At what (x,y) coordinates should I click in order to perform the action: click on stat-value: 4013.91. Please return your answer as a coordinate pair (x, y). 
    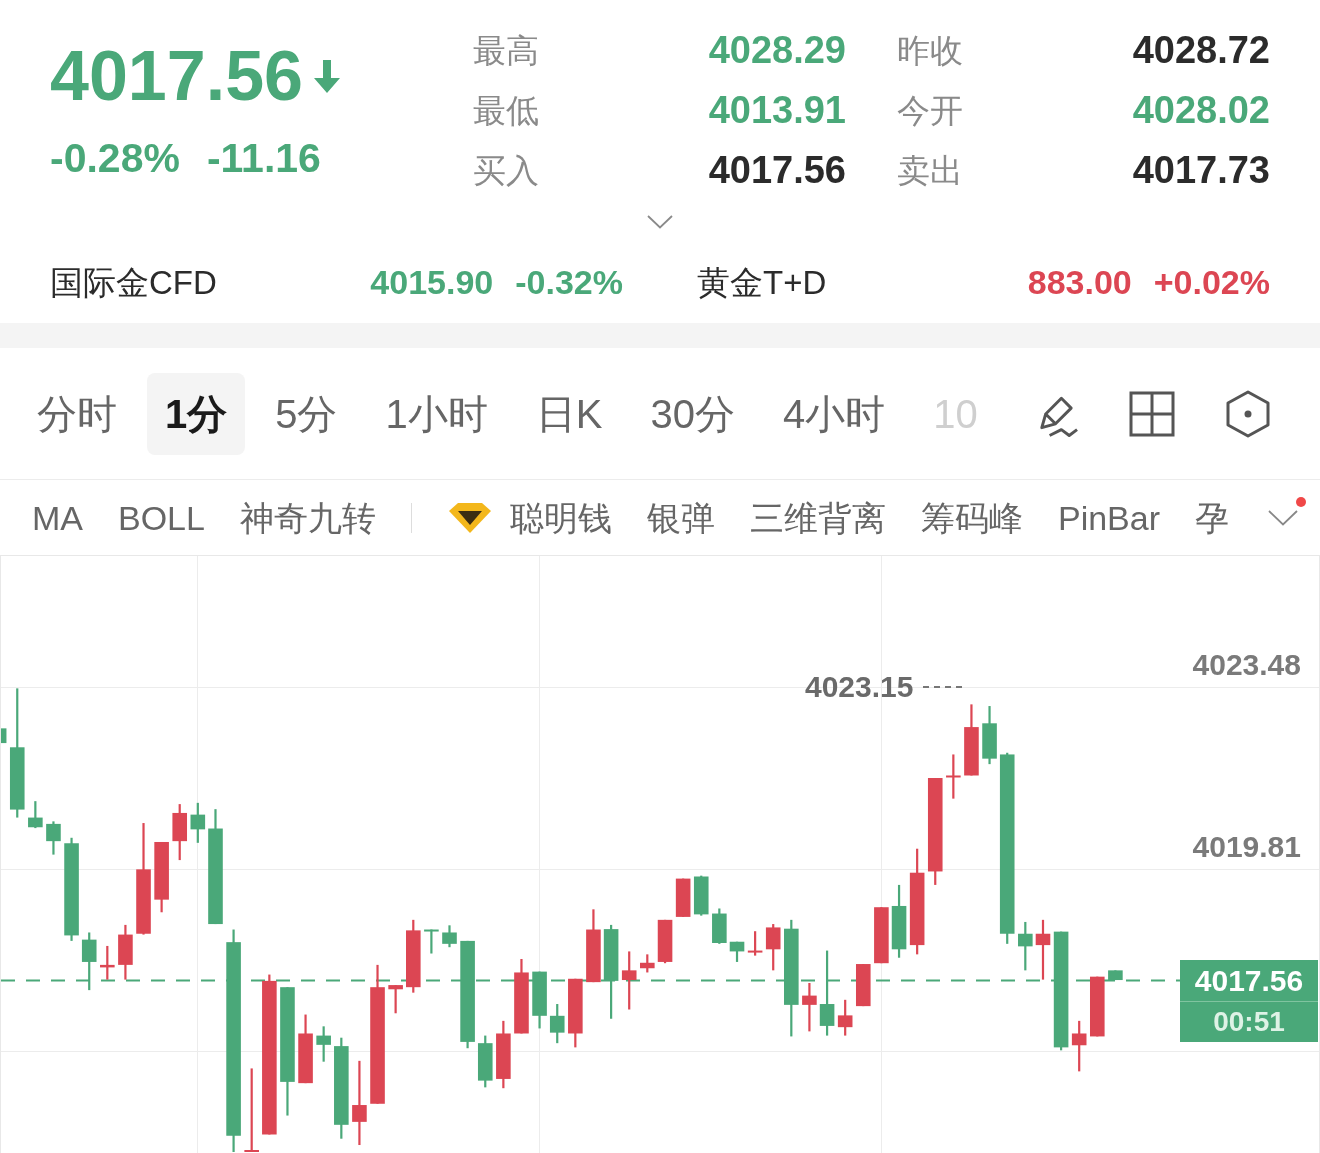
    Looking at the image, I should click on (777, 110).